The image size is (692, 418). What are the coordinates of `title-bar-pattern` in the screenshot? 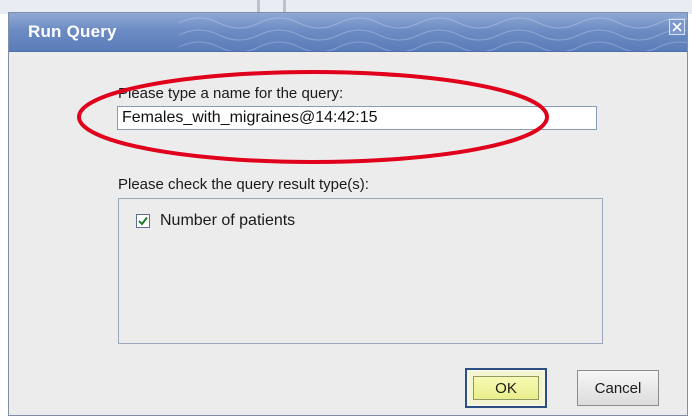 It's located at (433, 34).